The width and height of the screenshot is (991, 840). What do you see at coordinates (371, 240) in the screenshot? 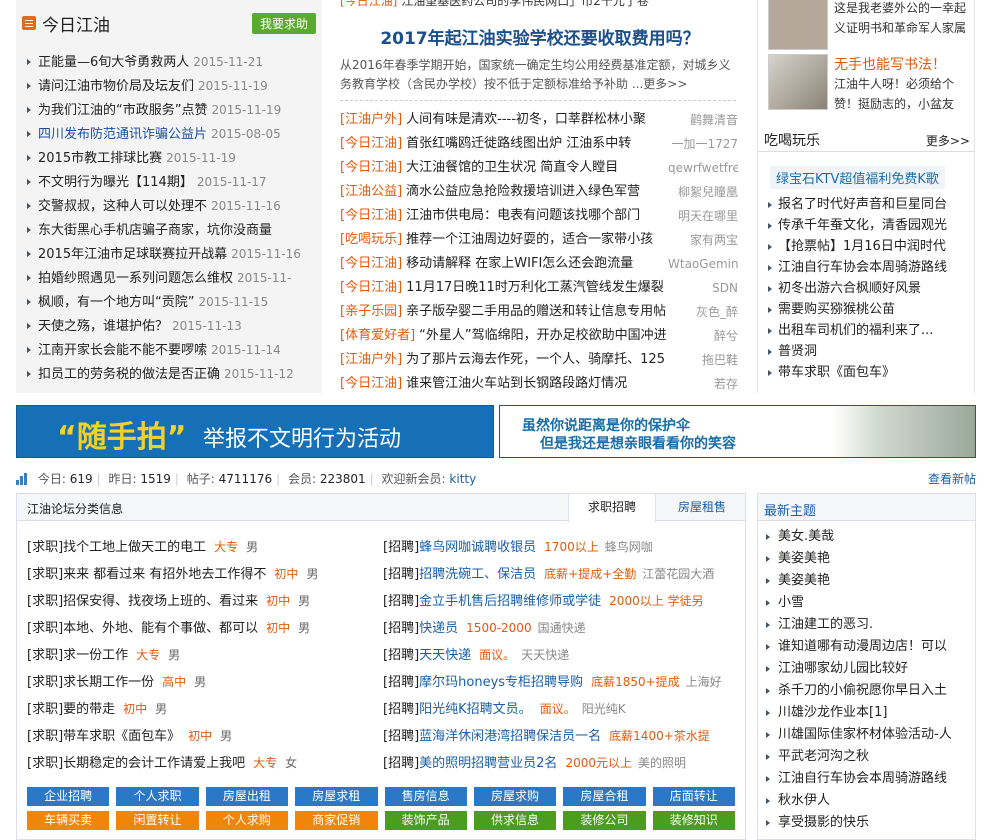
I see `post-category: [吃喝玩乐]` at bounding box center [371, 240].